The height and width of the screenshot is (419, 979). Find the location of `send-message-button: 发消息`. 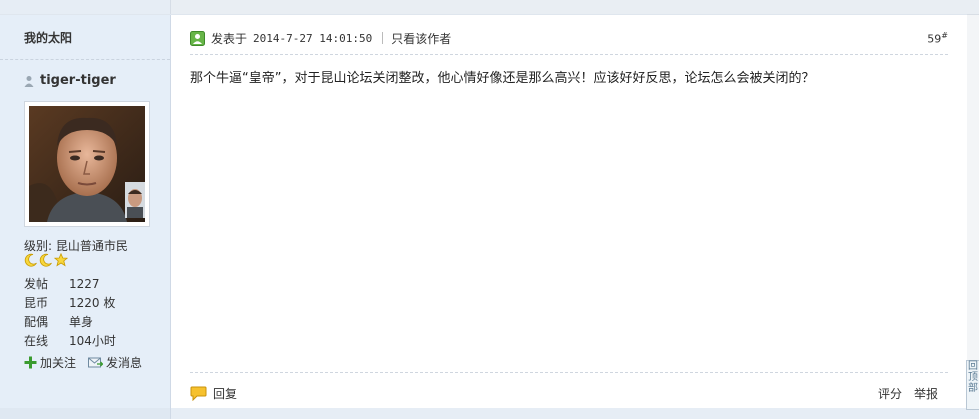

send-message-button: 发消息 is located at coordinates (115, 362).